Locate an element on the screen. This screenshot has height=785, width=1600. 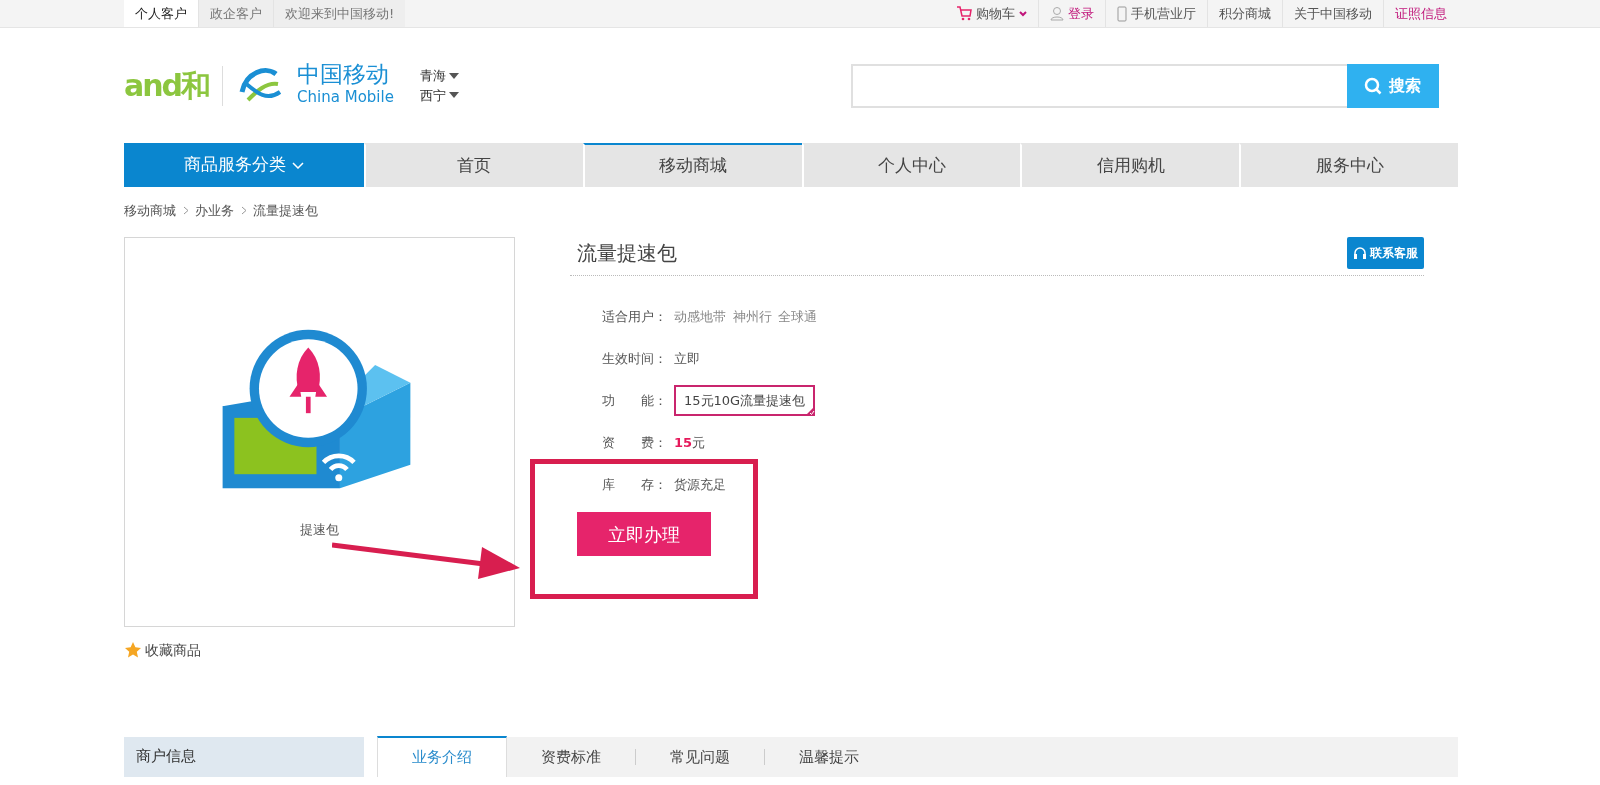
category-menu: 商品服务分类 is located at coordinates (244, 165).